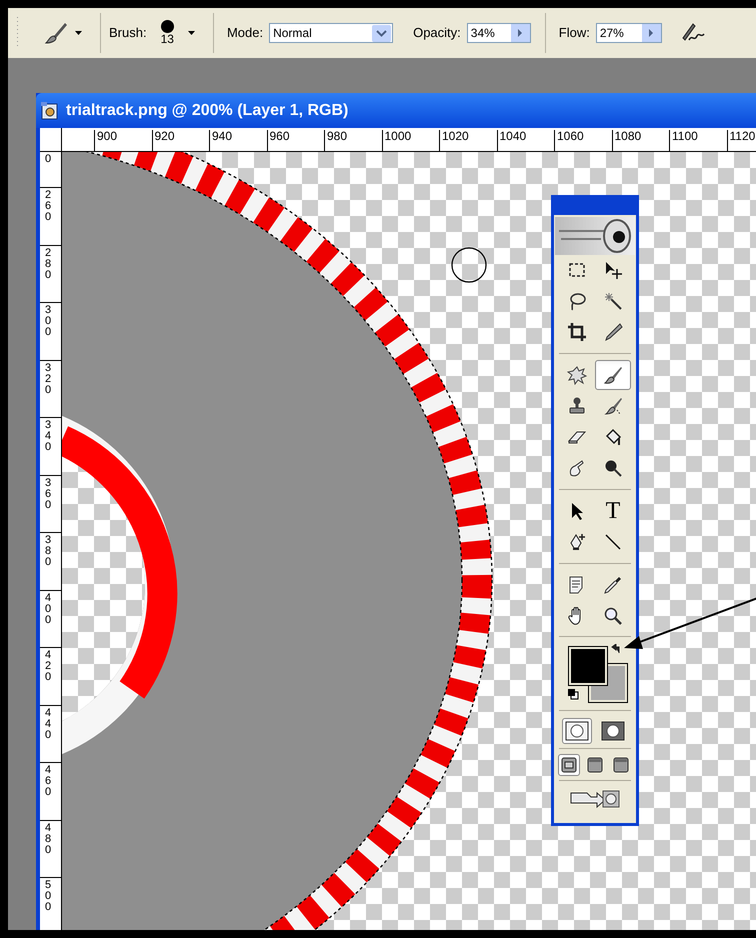 The height and width of the screenshot is (938, 756). Describe the element at coordinates (613, 301) in the screenshot. I see `magic-wand-icon` at that location.